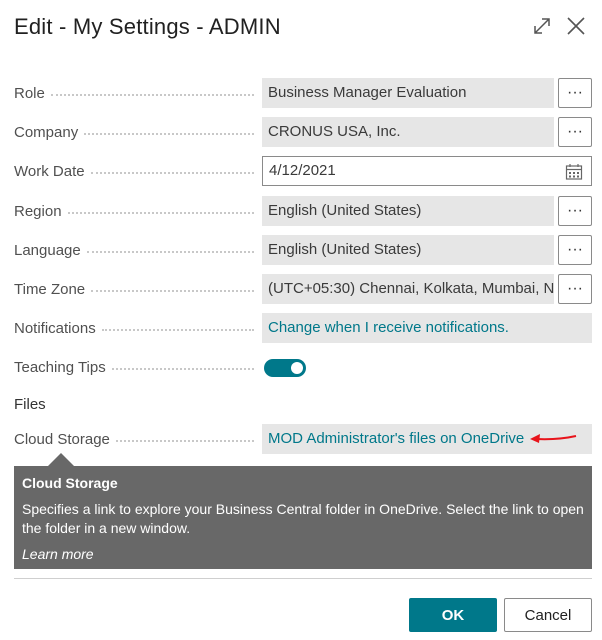 The height and width of the screenshot is (640, 602). What do you see at coordinates (542, 26) in the screenshot?
I see `expand-icon` at bounding box center [542, 26].